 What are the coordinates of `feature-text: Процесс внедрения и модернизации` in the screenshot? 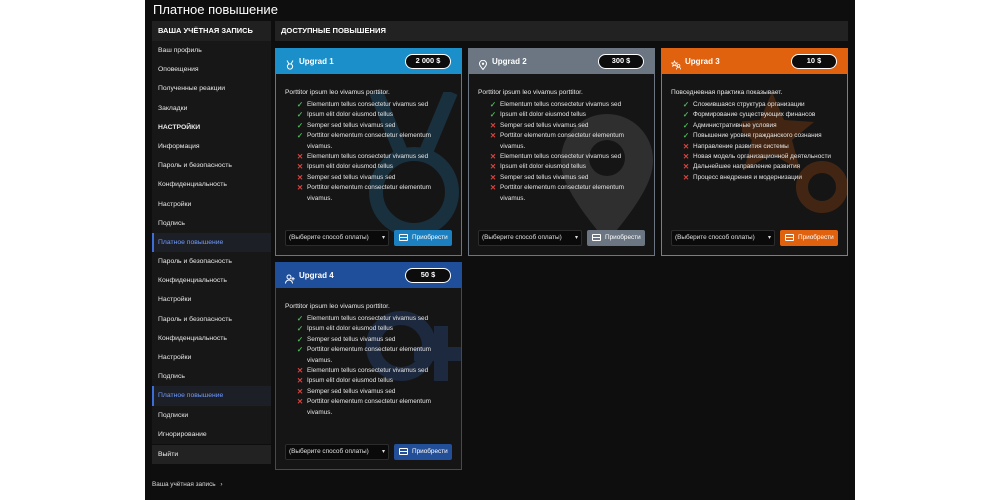 It's located at (747, 177).